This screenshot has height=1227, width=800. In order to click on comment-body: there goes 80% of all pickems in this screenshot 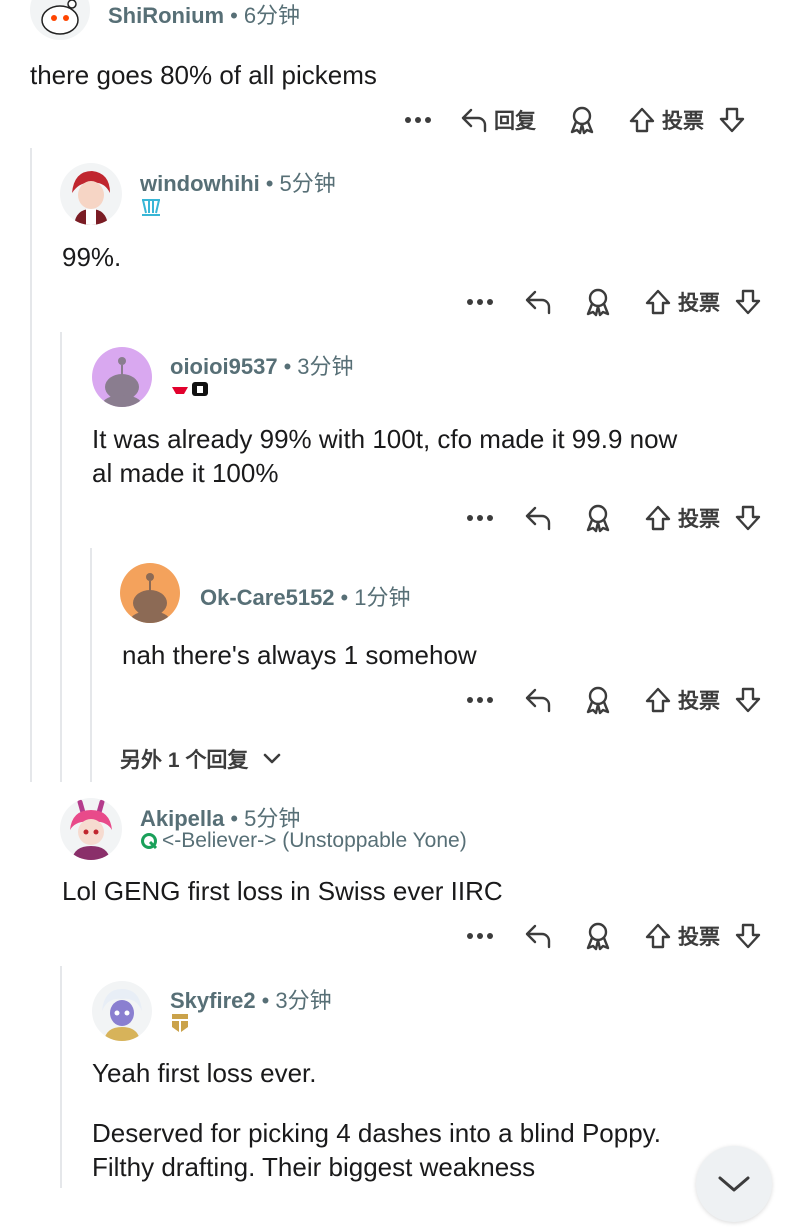, I will do `click(203, 75)`.